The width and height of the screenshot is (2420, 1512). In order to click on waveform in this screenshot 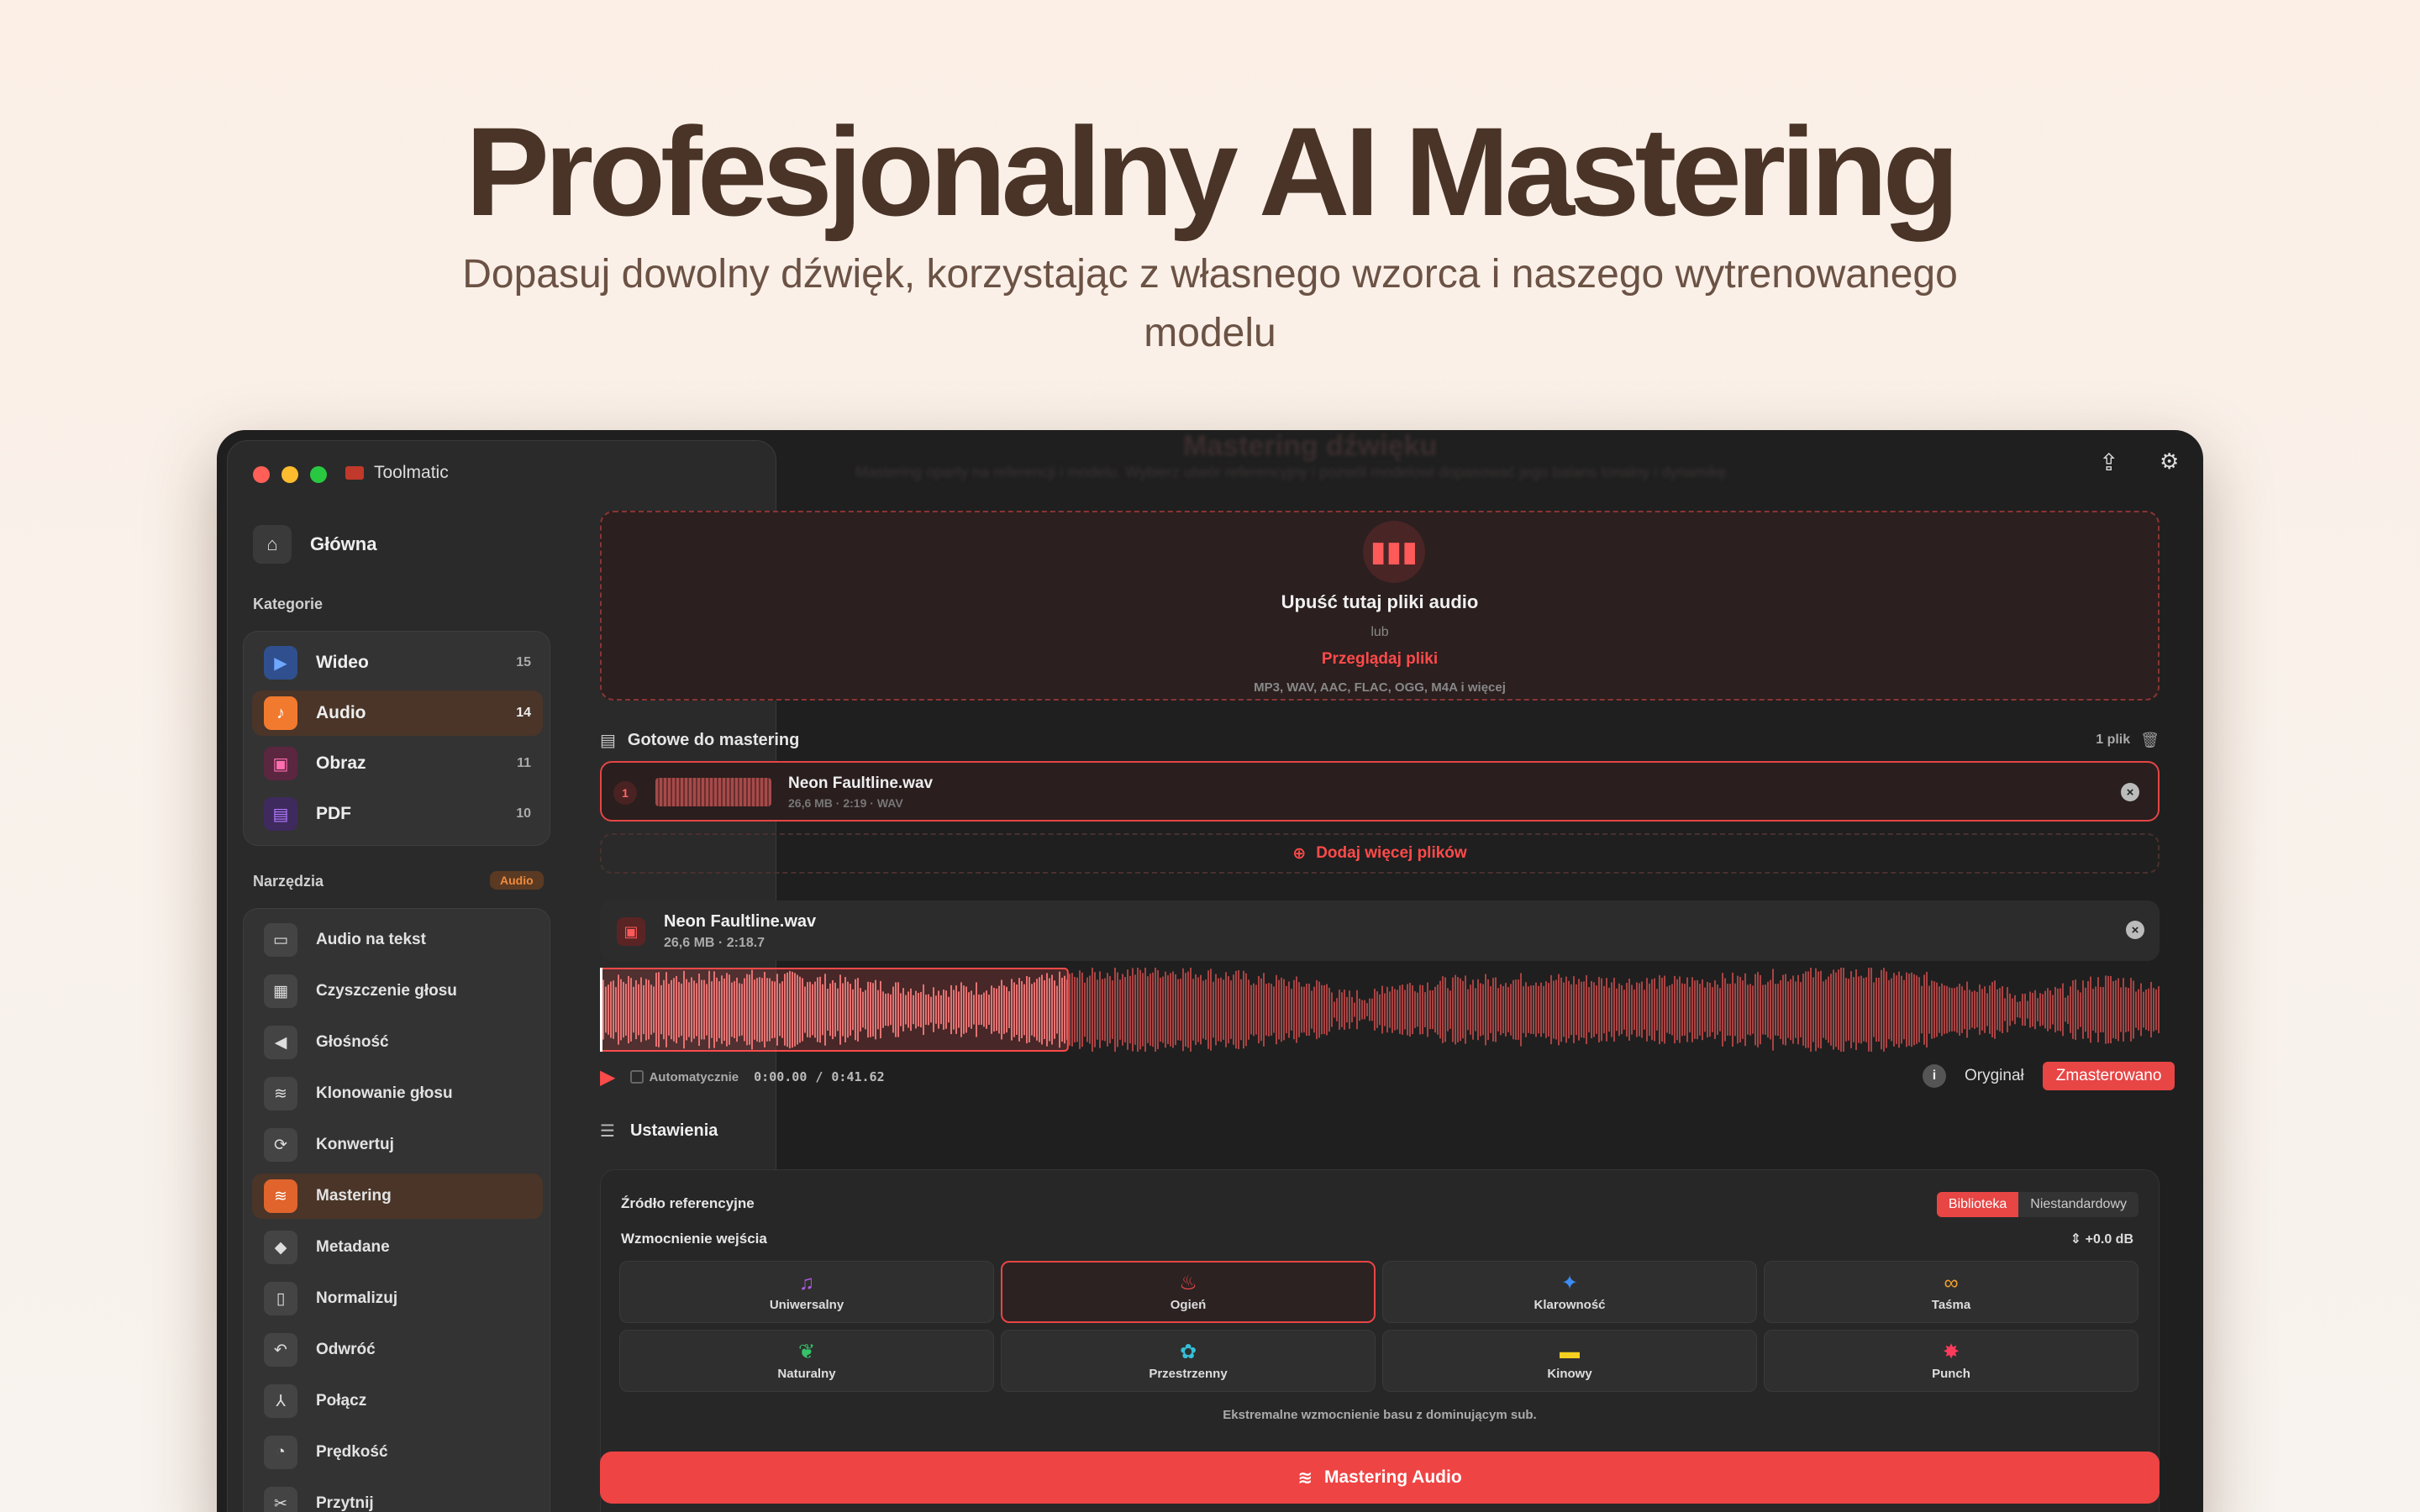, I will do `click(1380, 1010)`.